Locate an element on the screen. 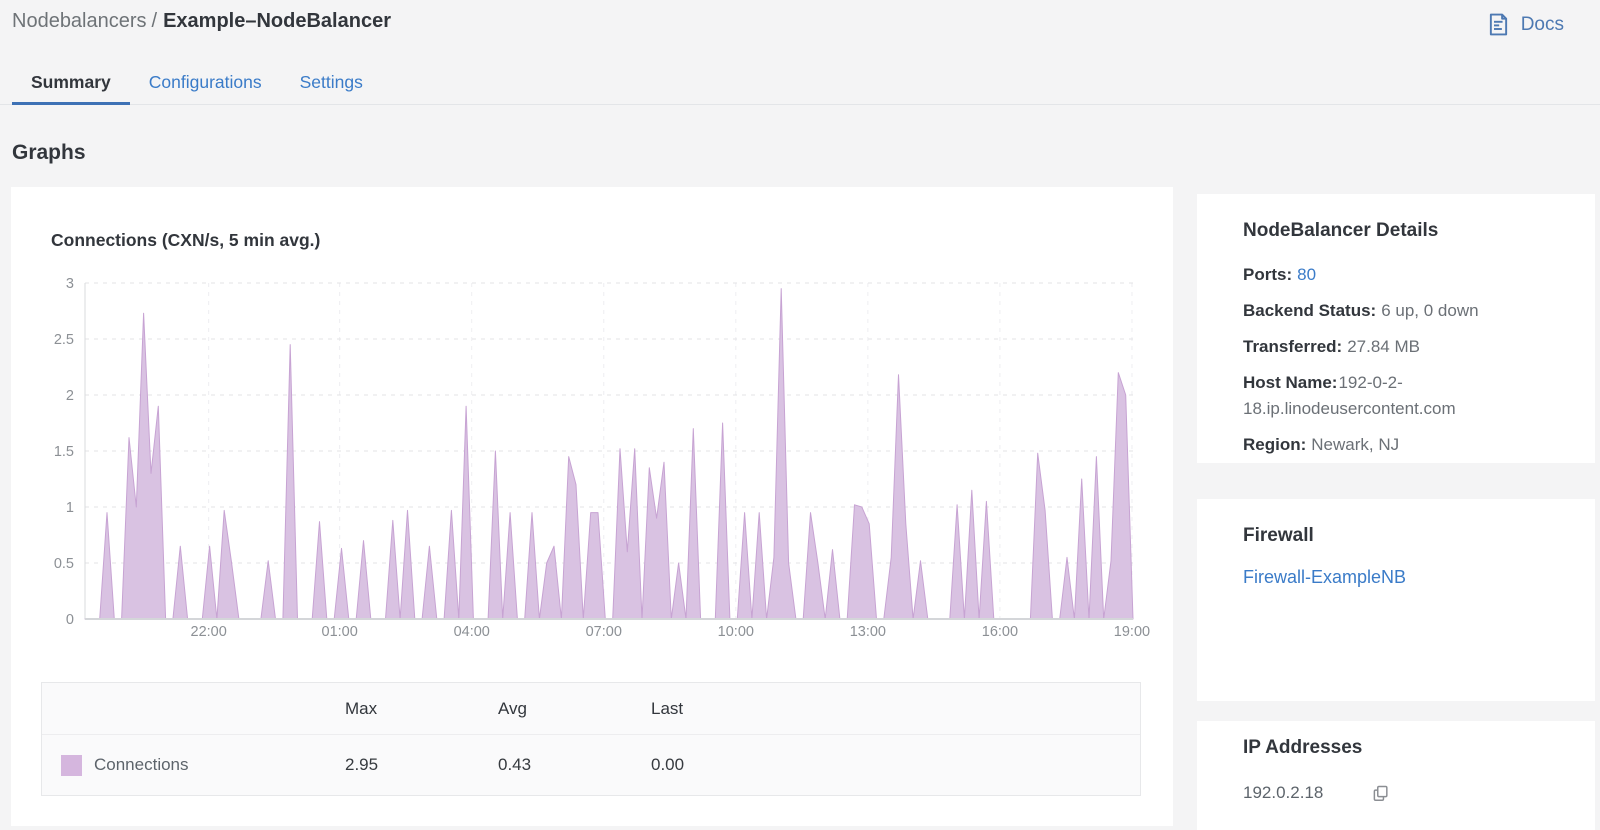 The width and height of the screenshot is (1600, 830). copy-ip-icon is located at coordinates (1380, 793).